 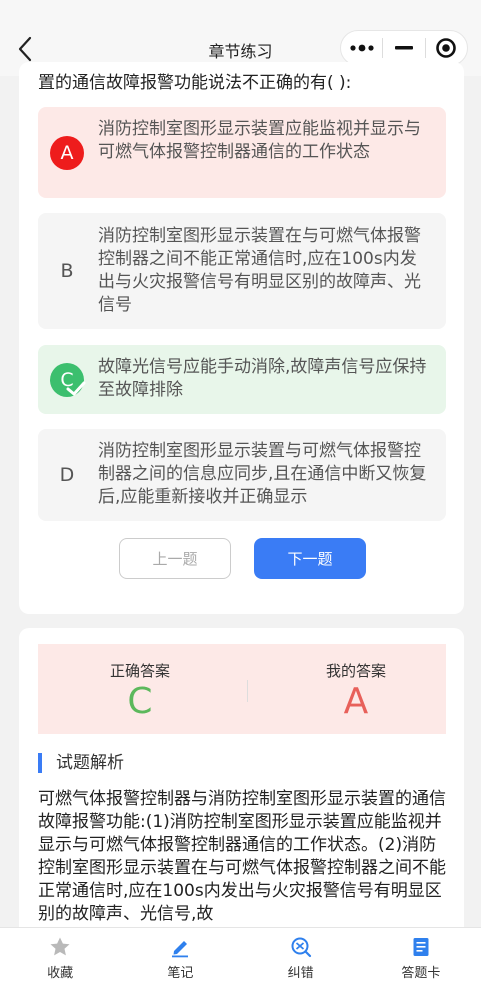 I want to click on correct-answer-label: 正确答案, so click(x=139, y=671).